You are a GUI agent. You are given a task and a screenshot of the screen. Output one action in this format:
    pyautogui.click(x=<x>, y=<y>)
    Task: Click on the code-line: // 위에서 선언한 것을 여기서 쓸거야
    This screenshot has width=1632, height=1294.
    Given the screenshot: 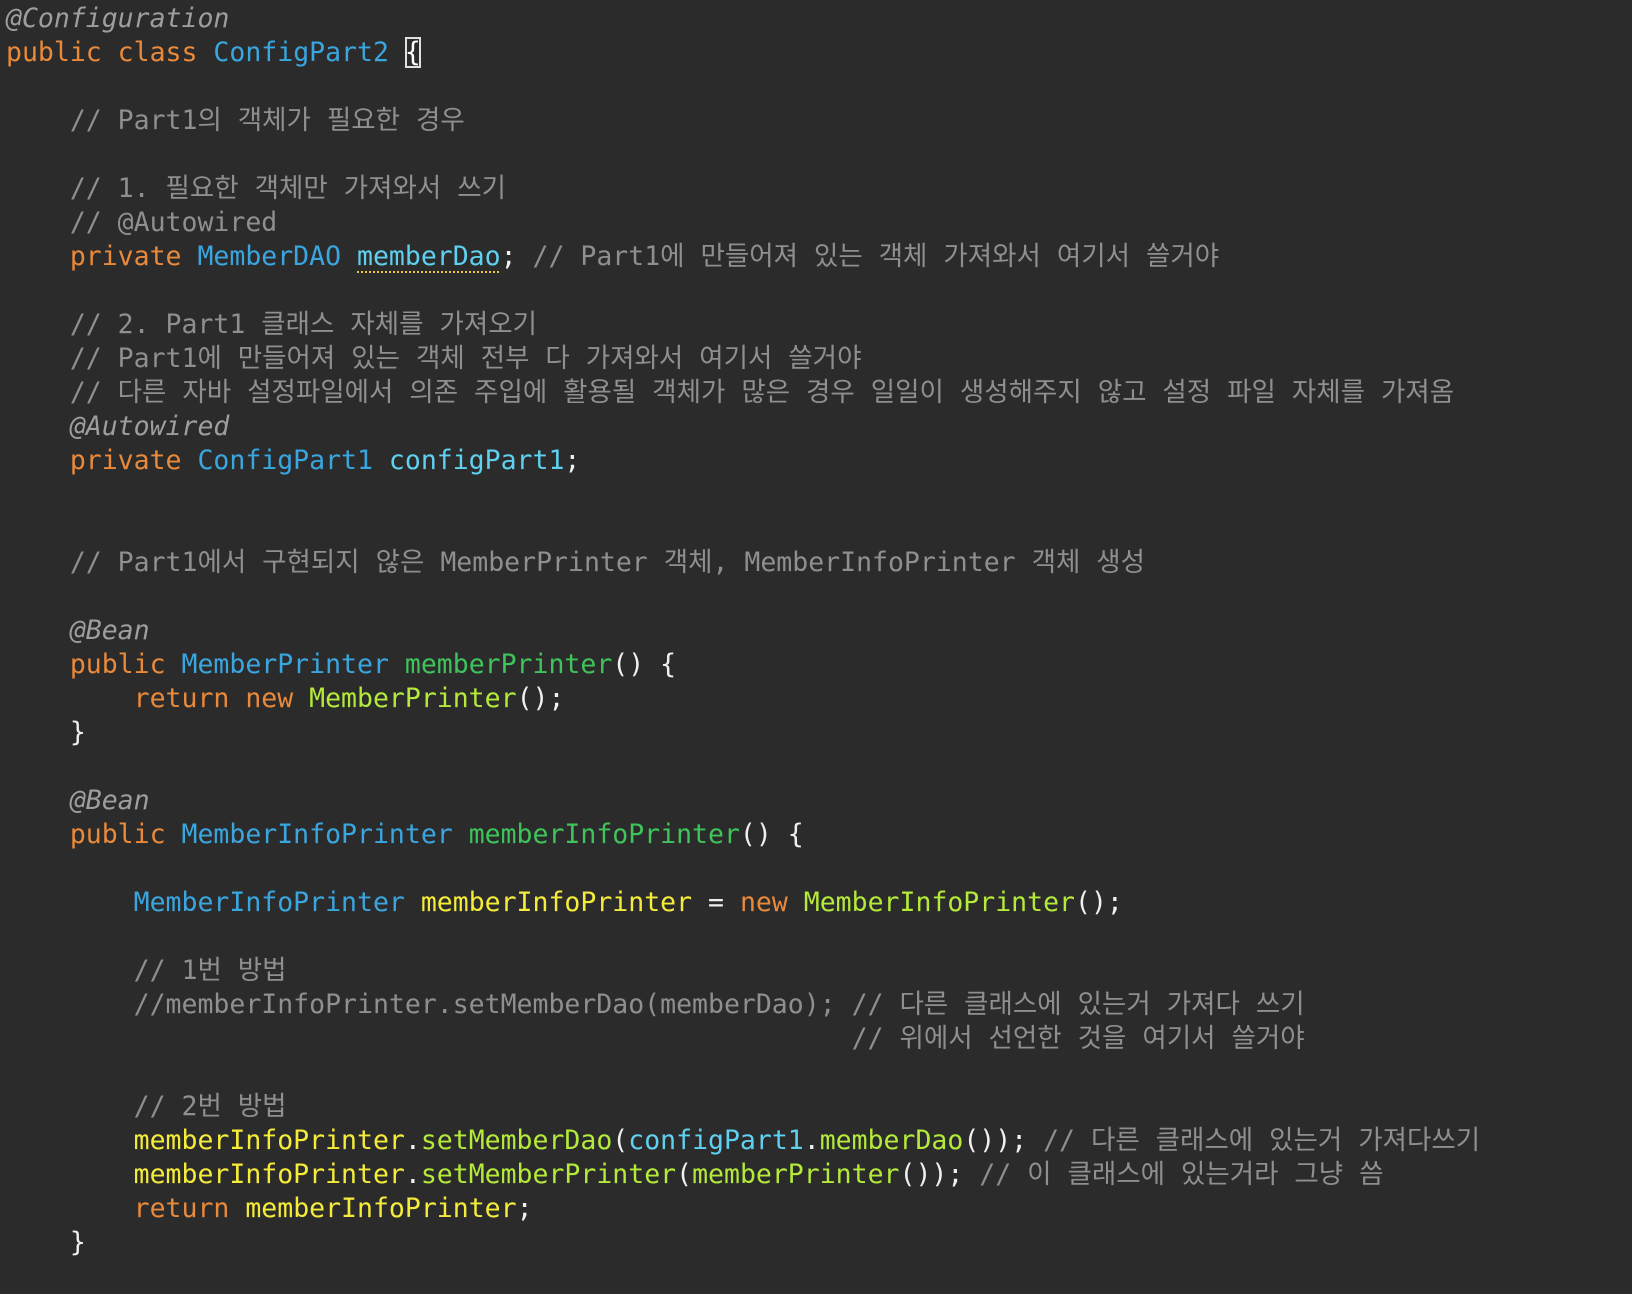 What is the action you would take?
    pyautogui.click(x=819, y=1039)
    